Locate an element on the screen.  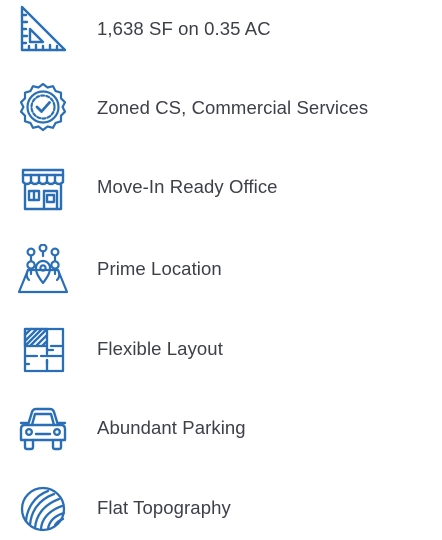
feature-label: Flat Topography is located at coordinates (164, 507).